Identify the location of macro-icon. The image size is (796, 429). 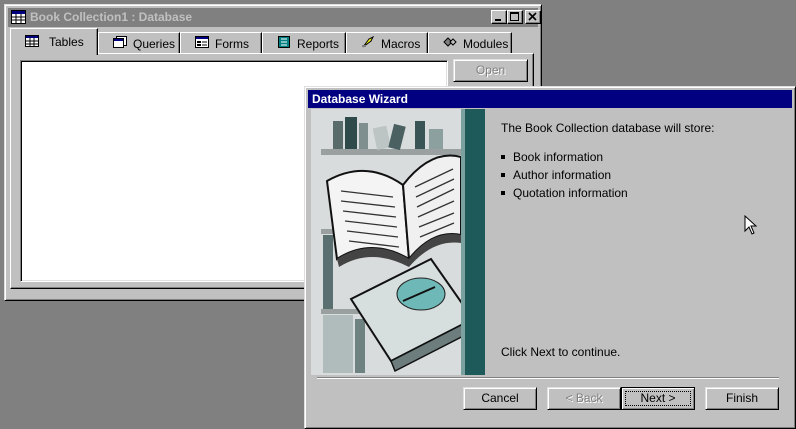
(368, 42).